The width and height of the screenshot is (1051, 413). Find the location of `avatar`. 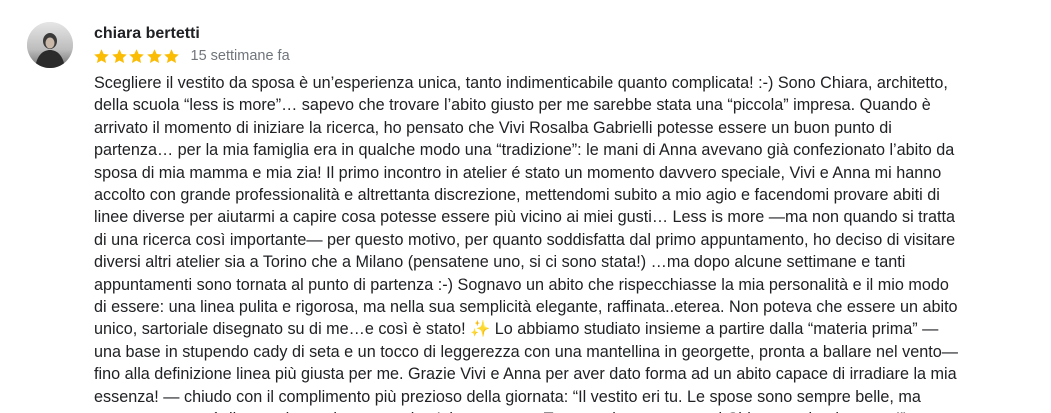

avatar is located at coordinates (50, 45).